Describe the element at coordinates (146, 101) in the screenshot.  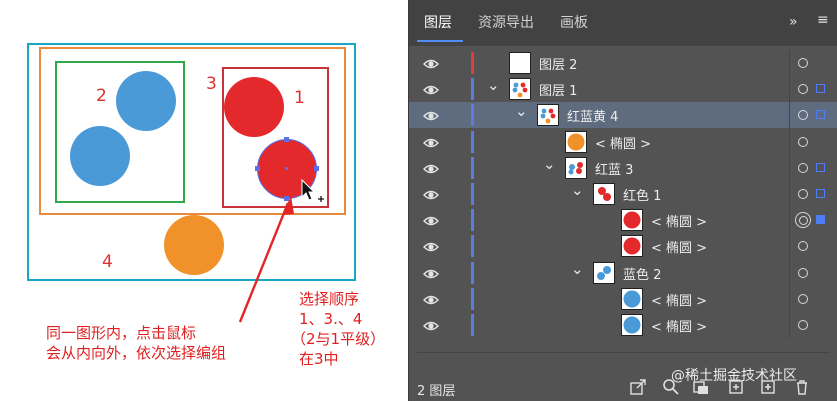
I see `blue-circle-top` at that location.